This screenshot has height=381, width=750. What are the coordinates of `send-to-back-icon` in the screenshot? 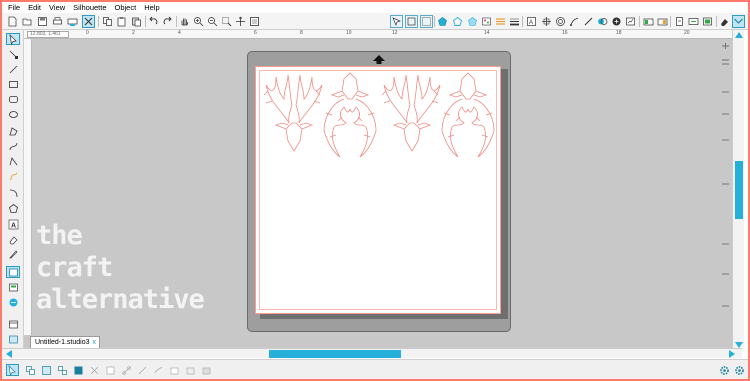 It's located at (206, 370).